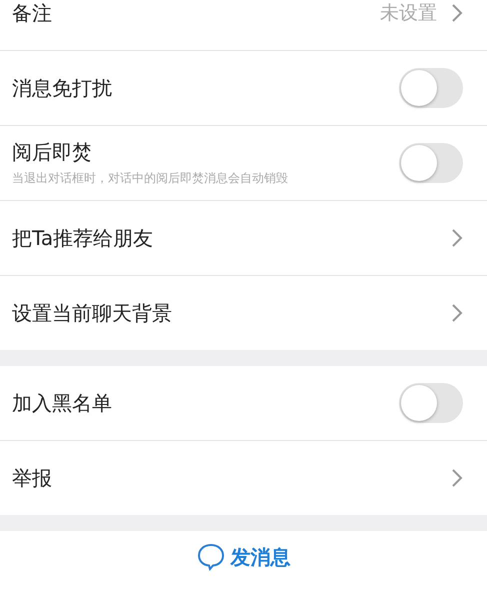  Describe the element at coordinates (92, 313) in the screenshot. I see `row-label: 设置当前聊天背景` at that location.